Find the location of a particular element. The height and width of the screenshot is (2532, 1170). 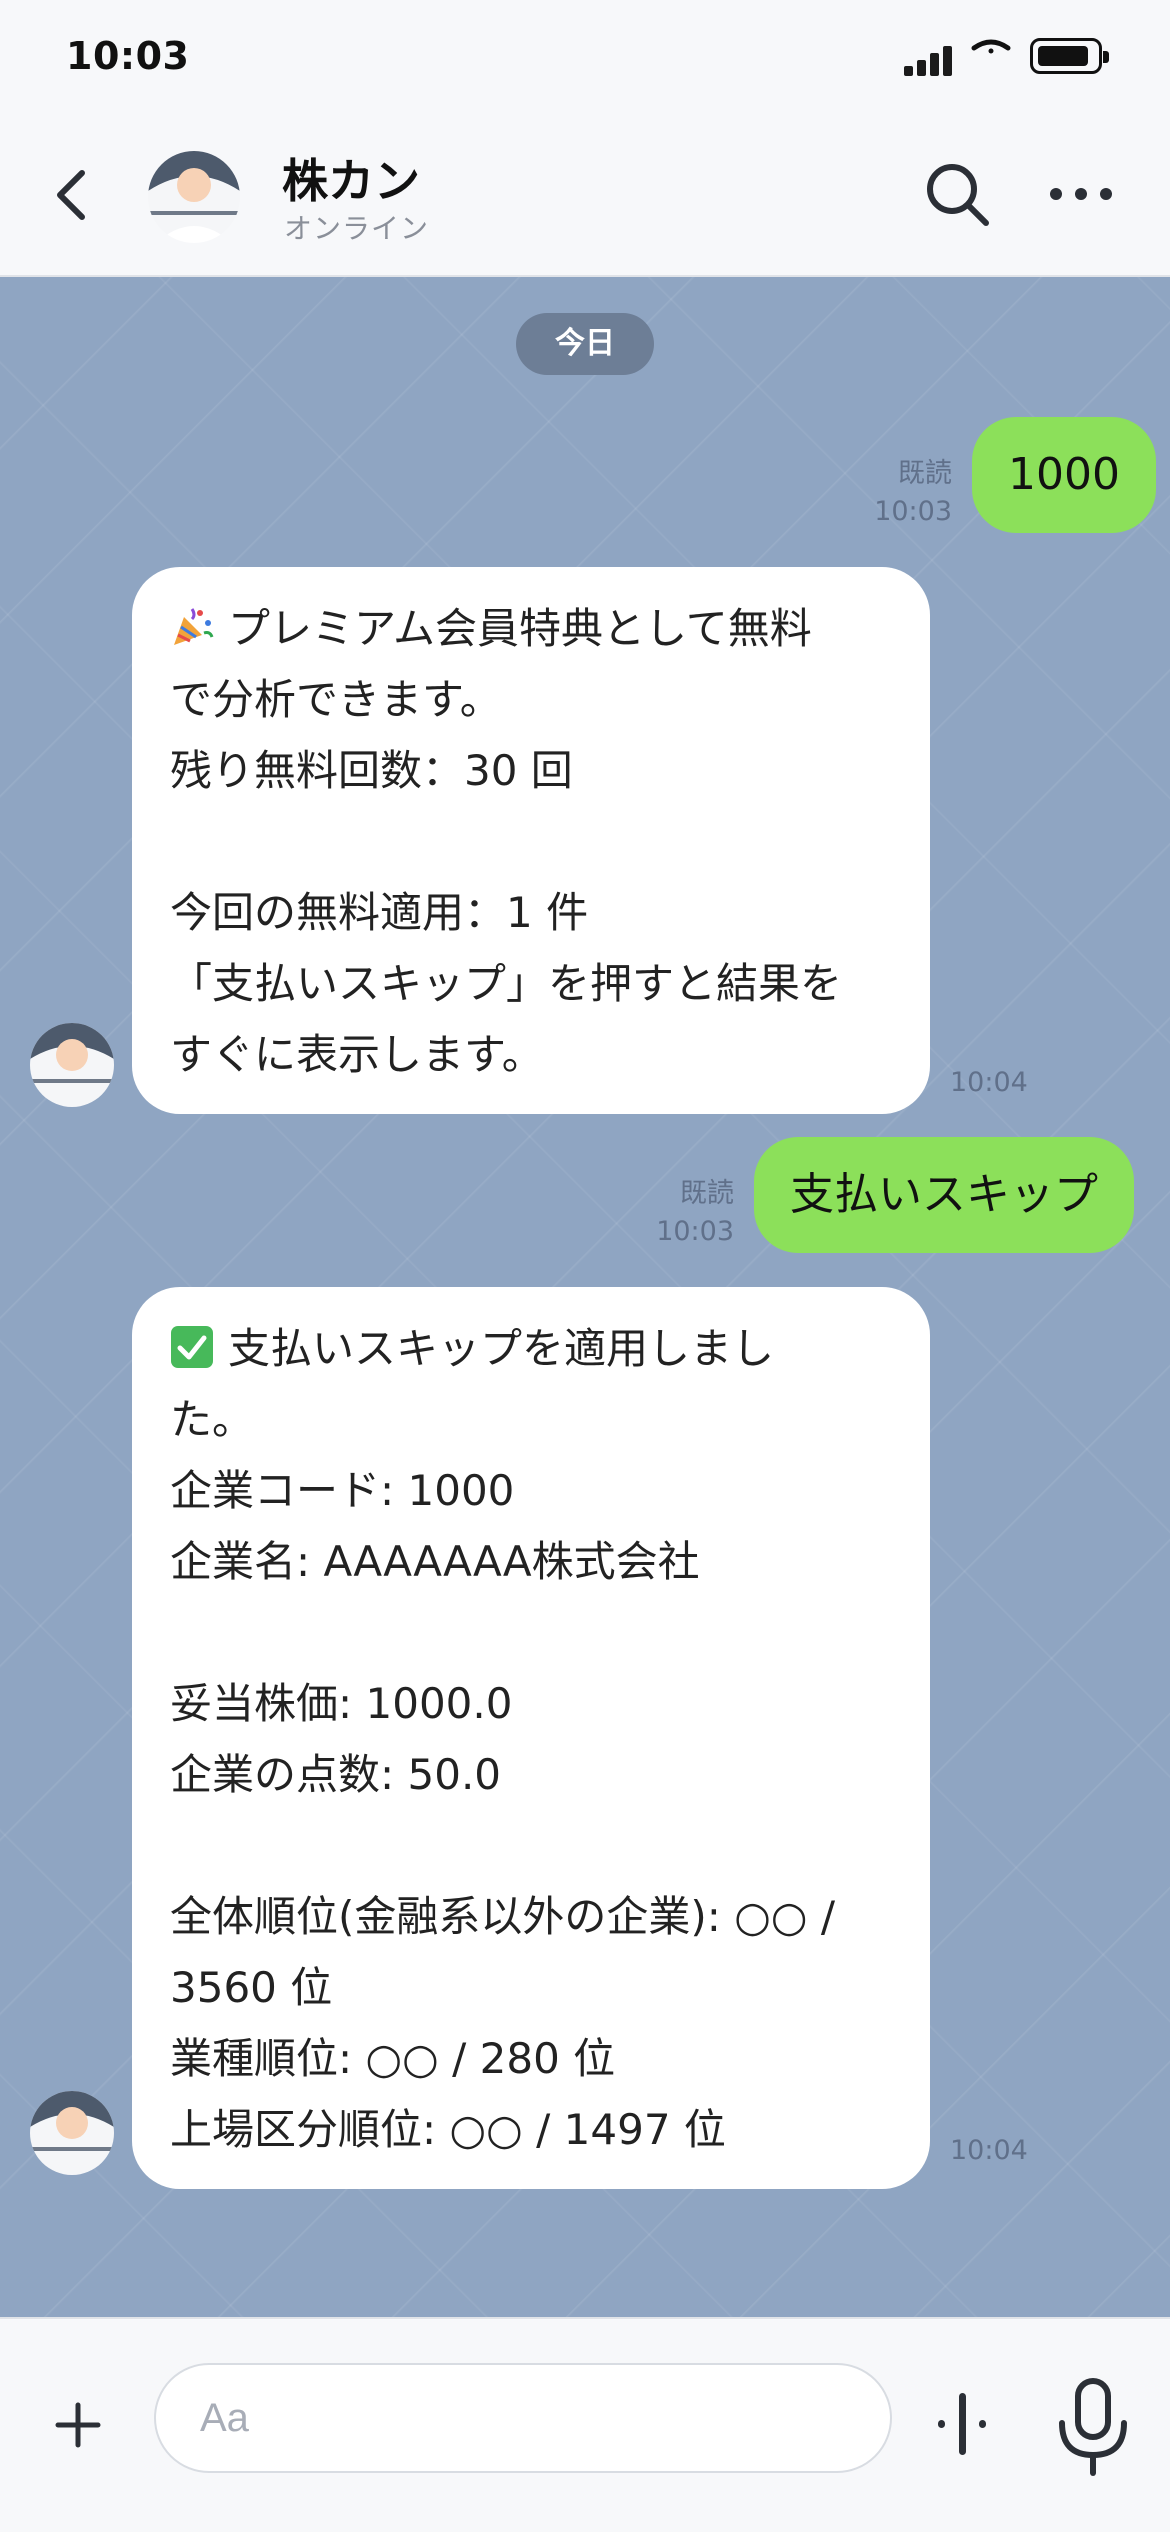

plus-icon is located at coordinates (78, 2425).